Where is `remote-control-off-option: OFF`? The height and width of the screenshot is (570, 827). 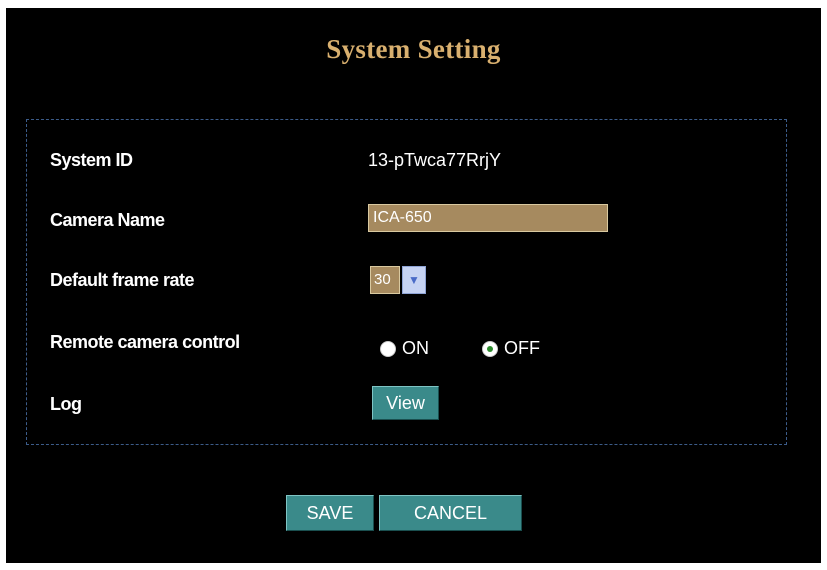
remote-control-off-option: OFF is located at coordinates (511, 348).